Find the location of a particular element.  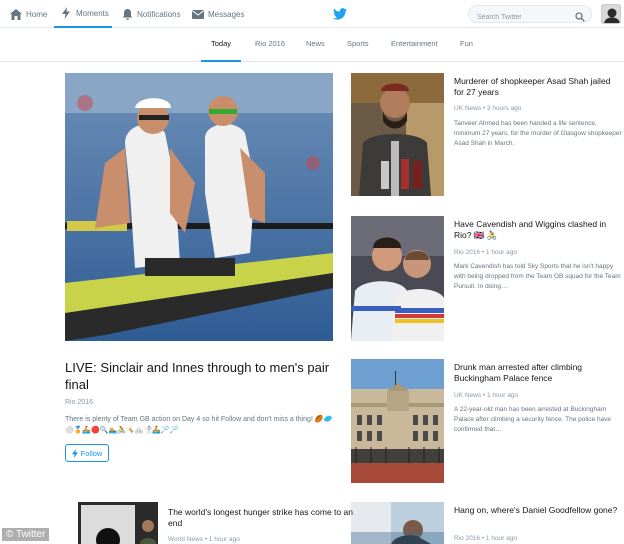

user-avatar is located at coordinates (611, 14).